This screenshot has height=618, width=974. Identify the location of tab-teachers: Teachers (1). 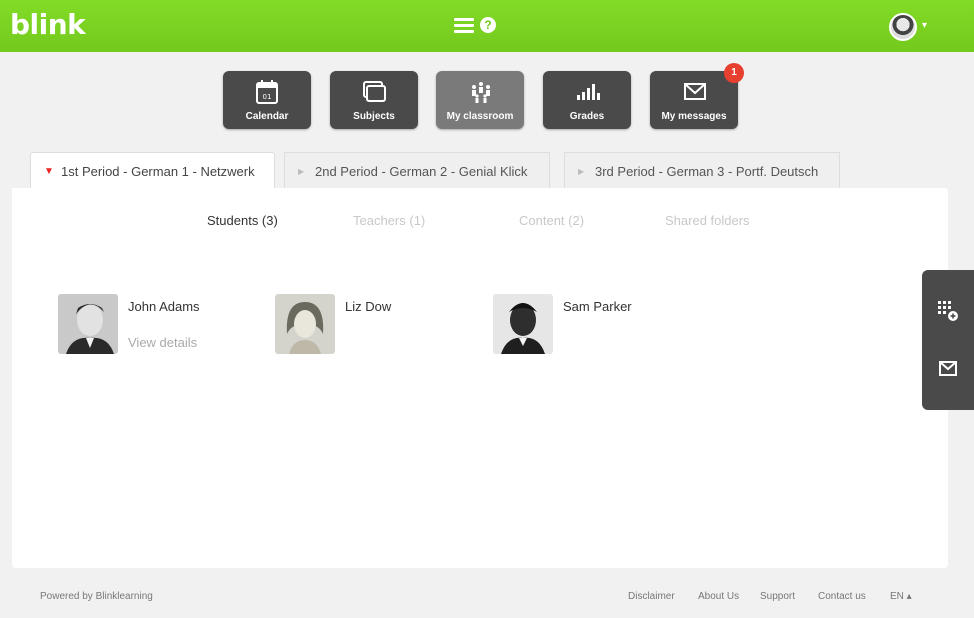
(389, 220).